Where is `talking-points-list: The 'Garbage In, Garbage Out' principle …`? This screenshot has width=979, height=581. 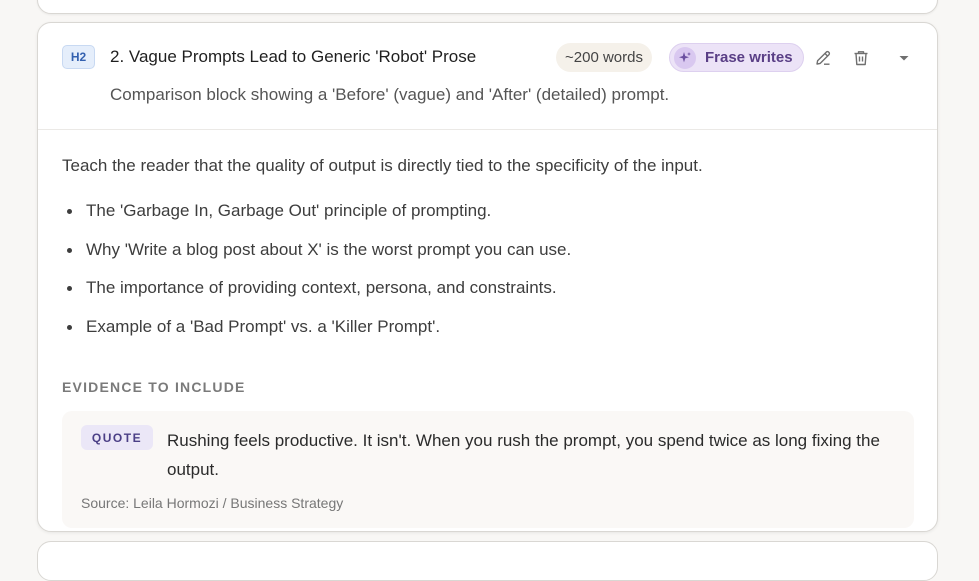 talking-points-list: The 'Garbage In, Garbage Out' principle … is located at coordinates (316, 278).